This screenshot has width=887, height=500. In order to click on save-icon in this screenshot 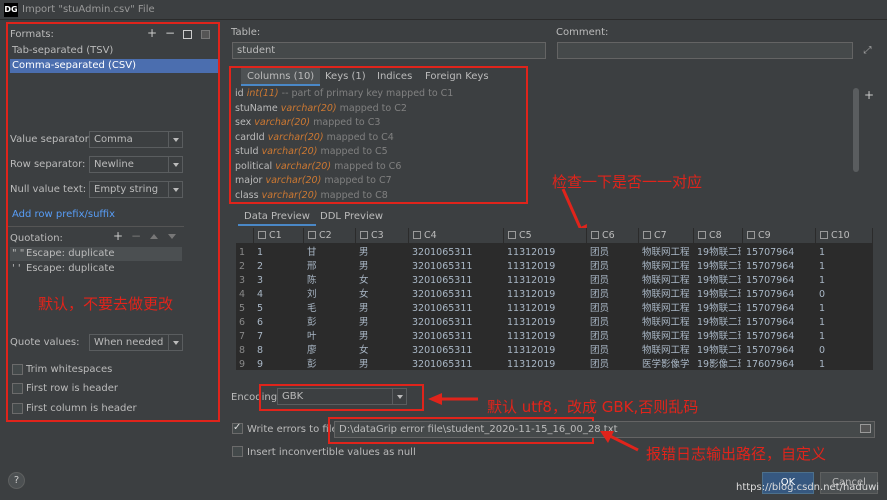, I will do `click(205, 34)`.